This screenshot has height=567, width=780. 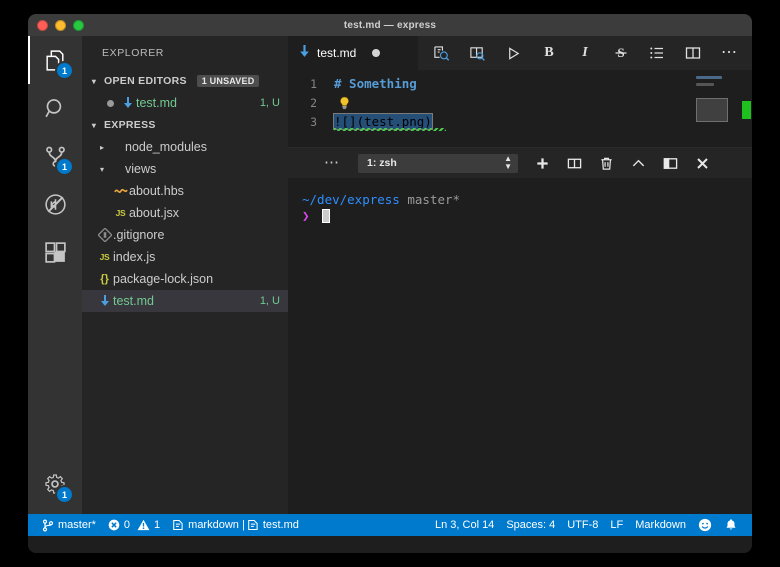 What do you see at coordinates (705, 84) in the screenshot?
I see `minimap-line` at bounding box center [705, 84].